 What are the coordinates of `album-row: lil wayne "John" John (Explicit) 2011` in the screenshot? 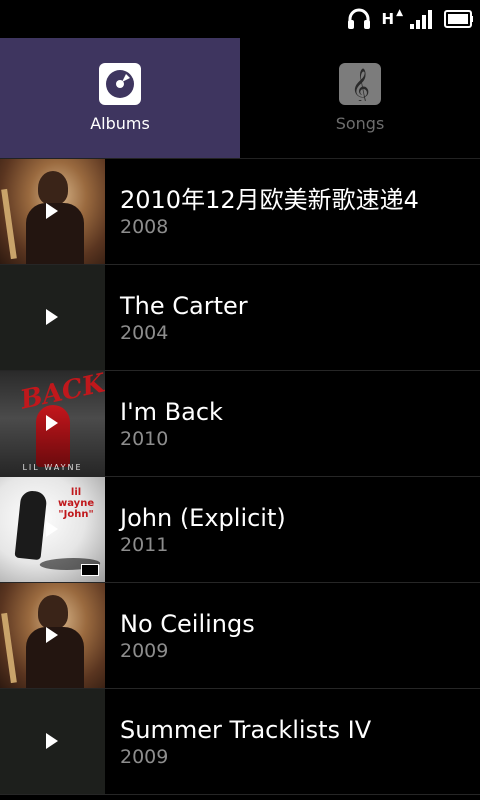 It's located at (240, 530).